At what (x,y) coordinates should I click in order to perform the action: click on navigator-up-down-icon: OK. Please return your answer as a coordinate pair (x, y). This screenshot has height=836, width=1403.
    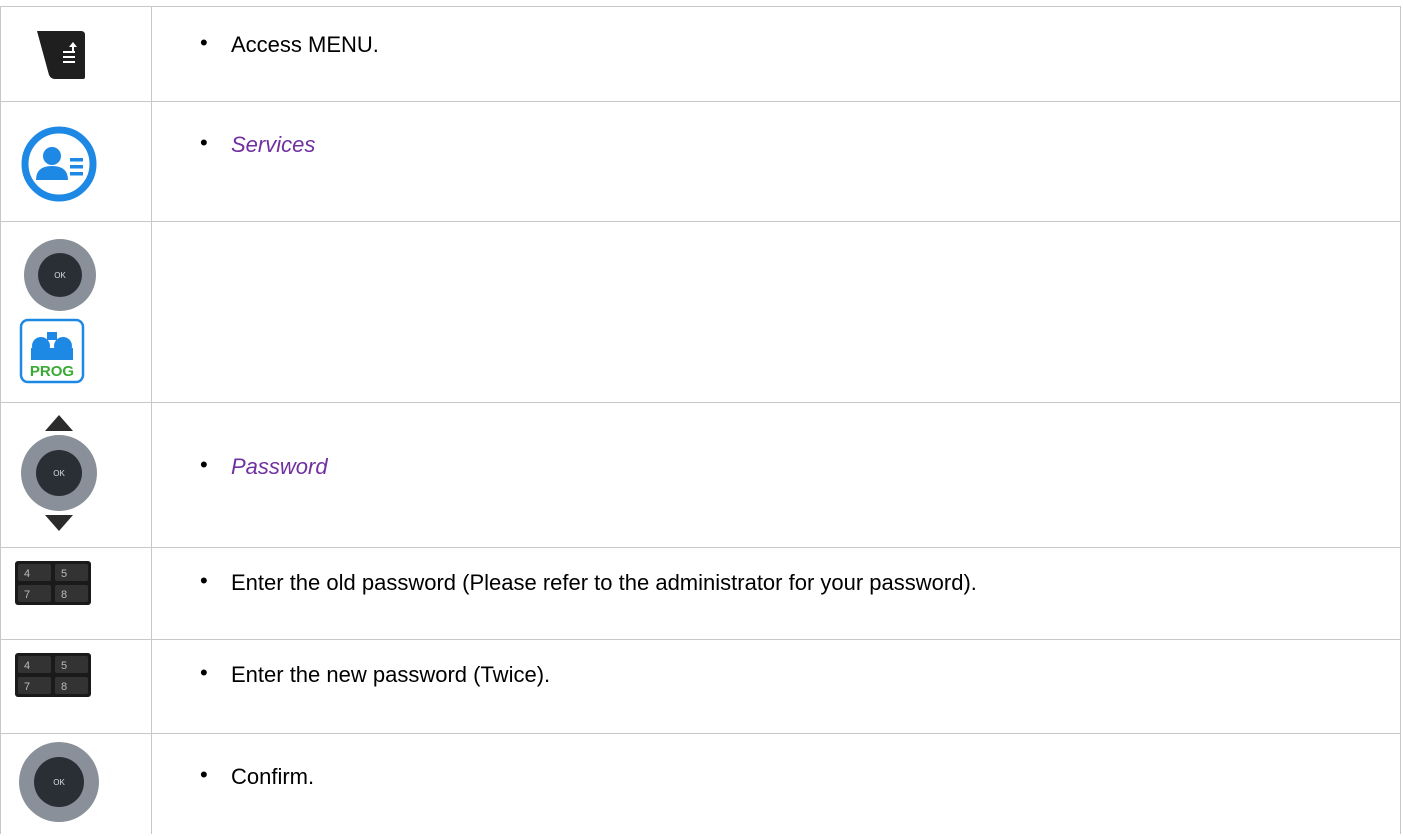
    Looking at the image, I should click on (59, 473).